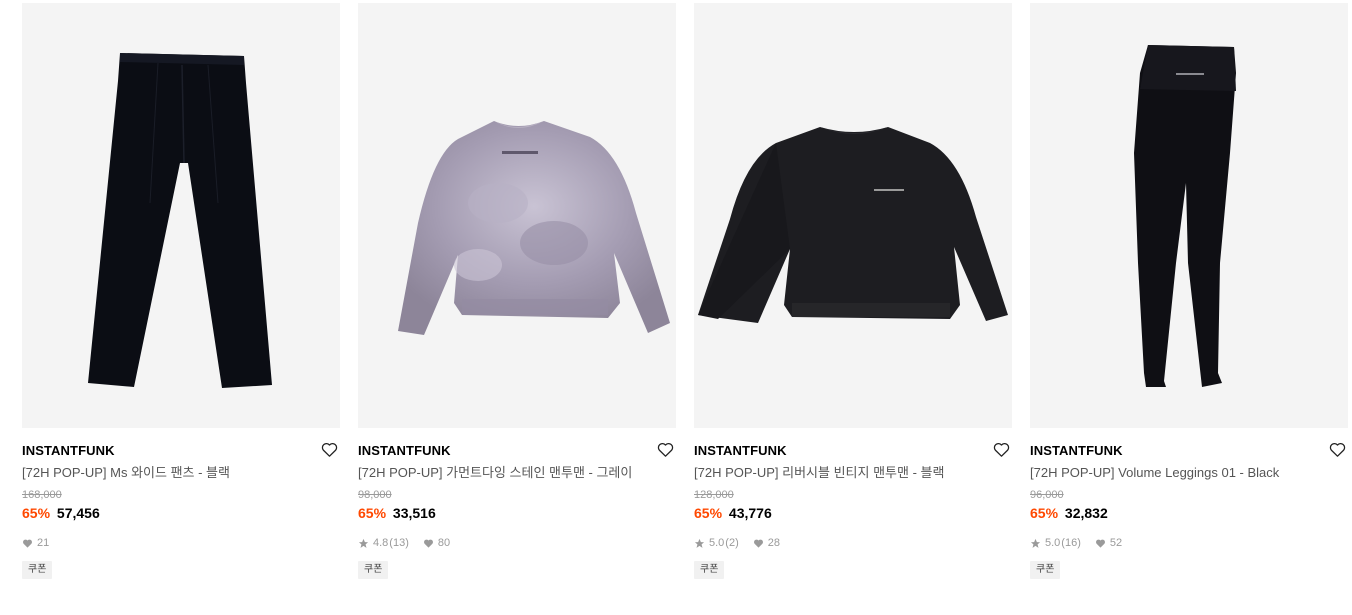 This screenshot has height=615, width=1352. Describe the element at coordinates (399, 543) in the screenshot. I see `review-count: (13)` at that location.